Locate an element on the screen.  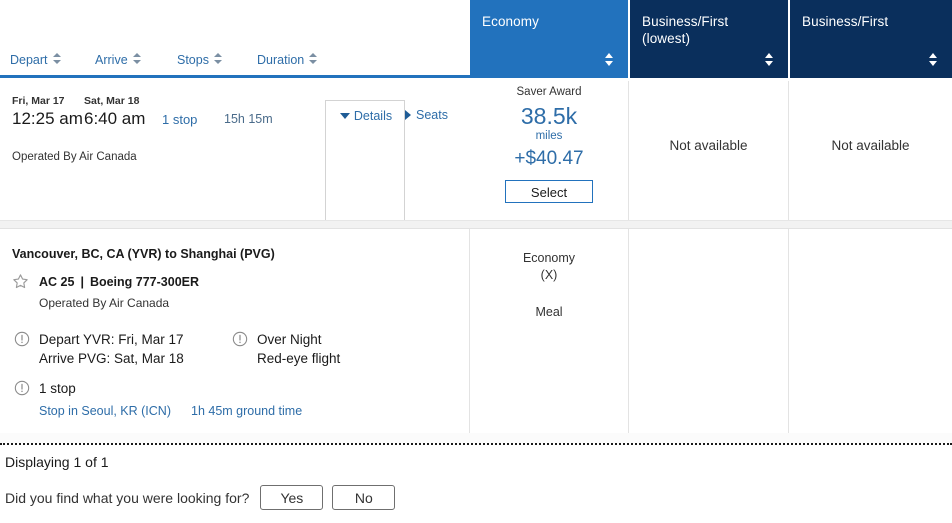
cabin-header-bizlow-line1: Business/First is located at coordinates (685, 21).